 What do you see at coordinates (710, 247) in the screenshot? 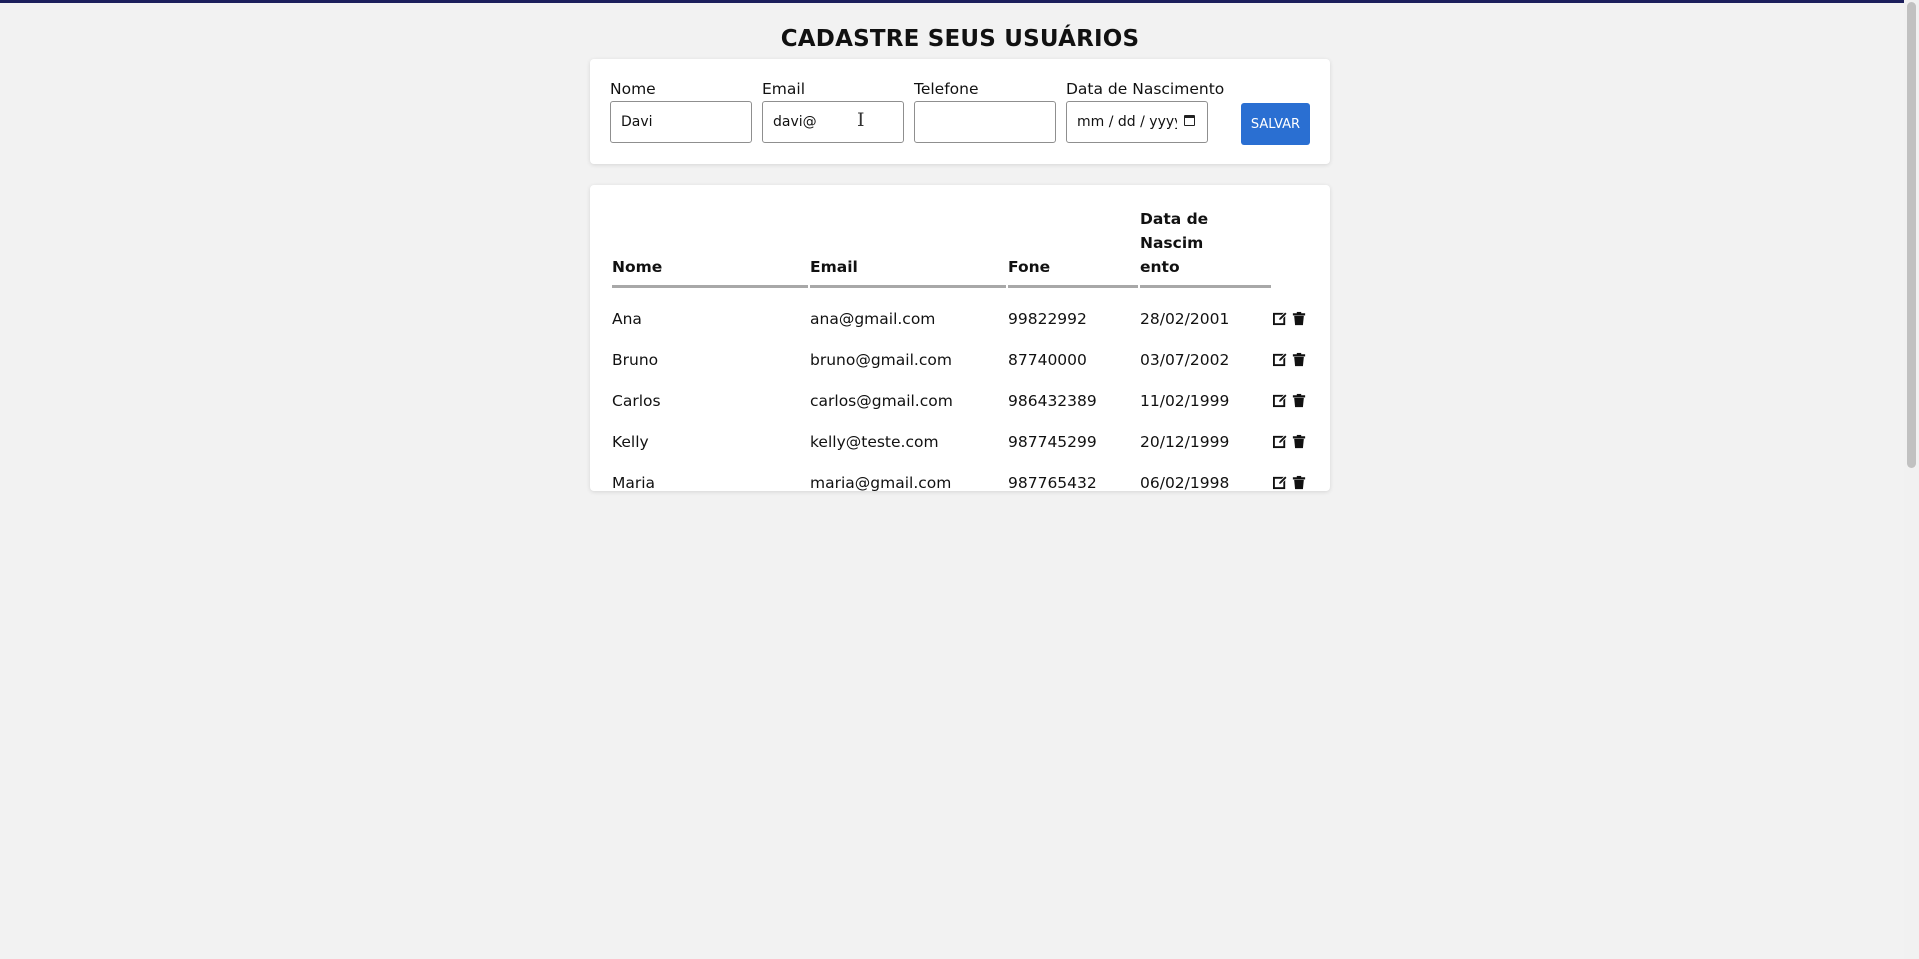
I see `header-nome: Nome` at bounding box center [710, 247].